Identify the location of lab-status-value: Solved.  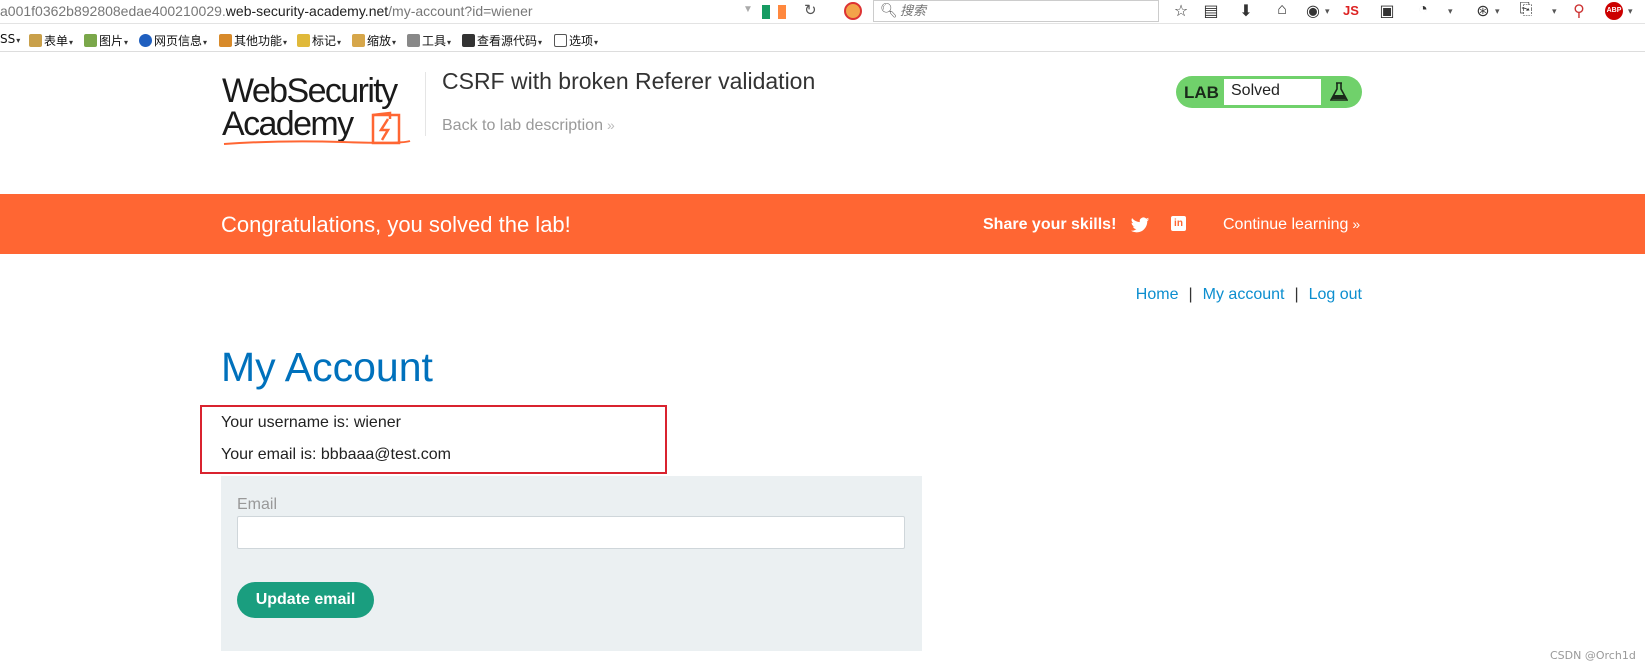
(1272, 92).